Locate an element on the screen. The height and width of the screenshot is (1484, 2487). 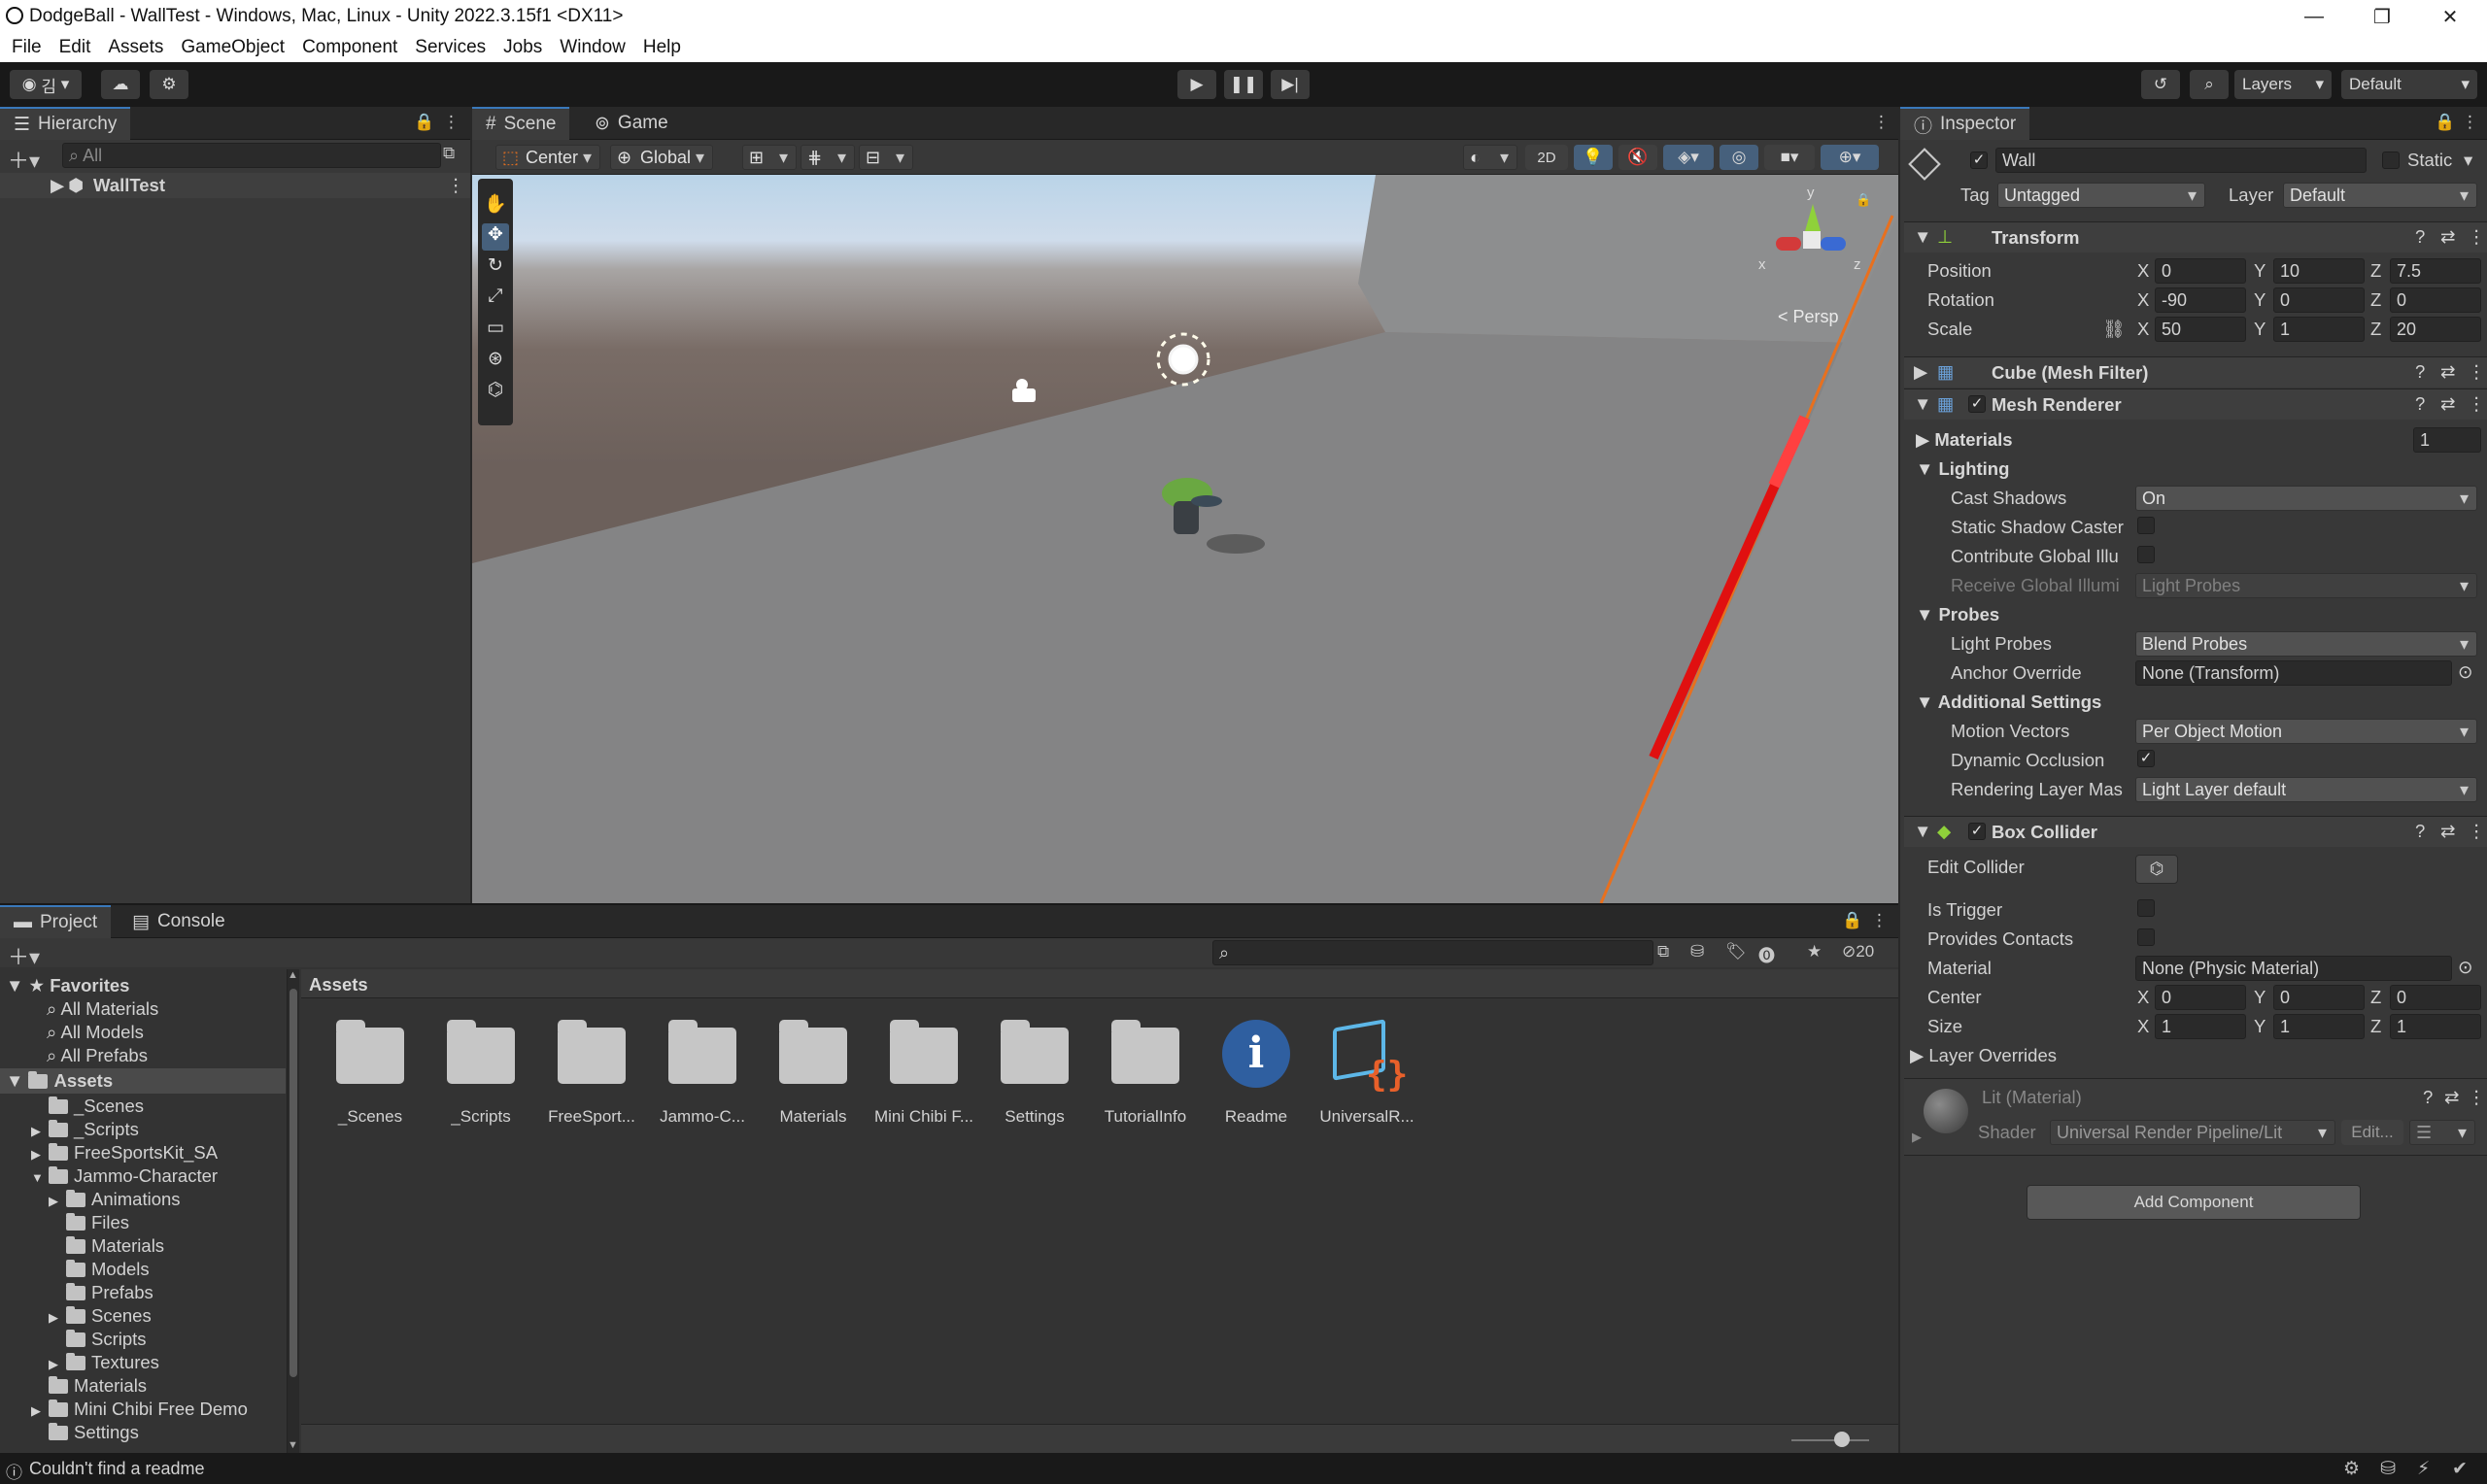
cast-shadows-dropdown: On is located at coordinates (2306, 499).